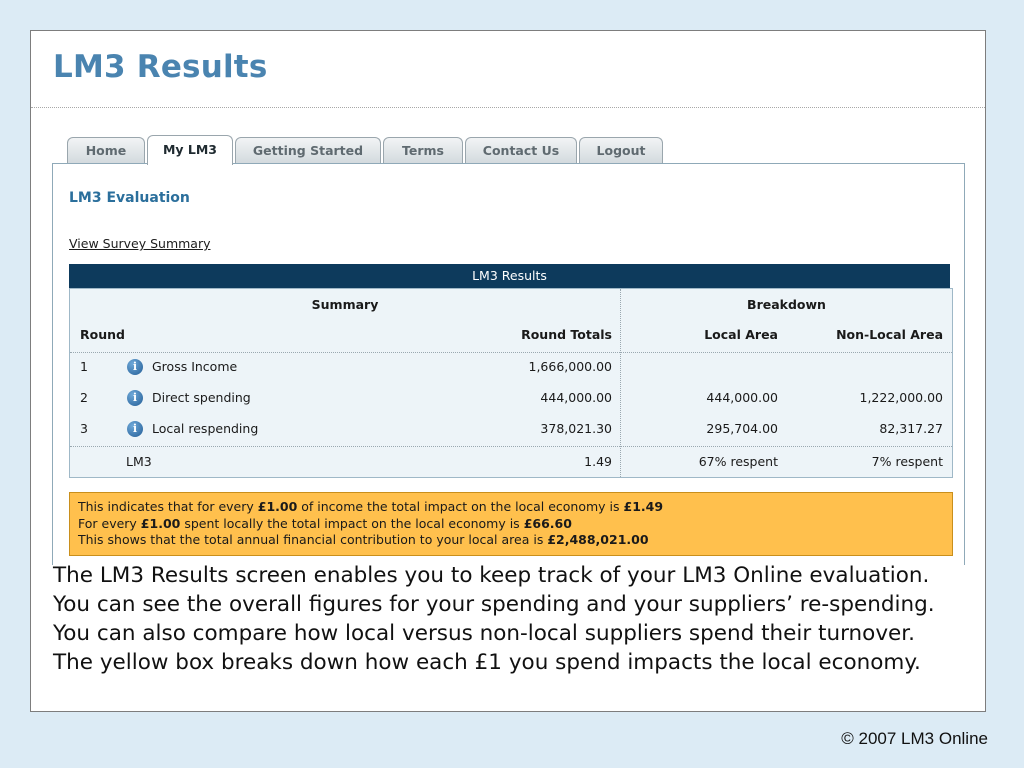  Describe the element at coordinates (190, 150) in the screenshot. I see `tab-my-lm3: My LM3` at that location.